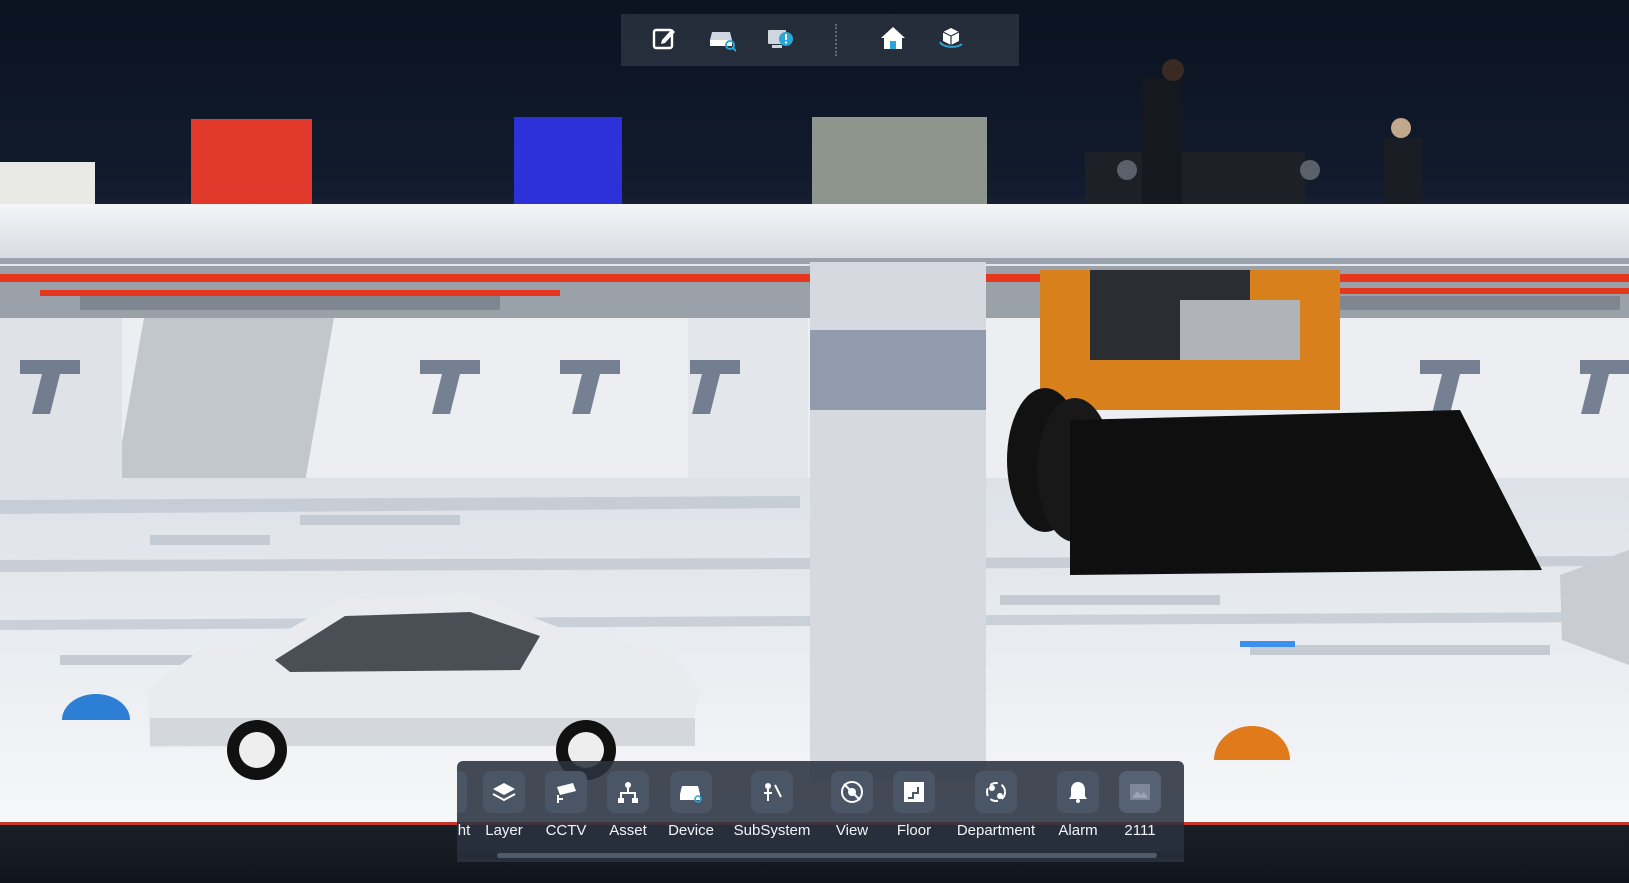 This screenshot has height=883, width=1629. Describe the element at coordinates (691, 792) in the screenshot. I see `device-icon` at that location.